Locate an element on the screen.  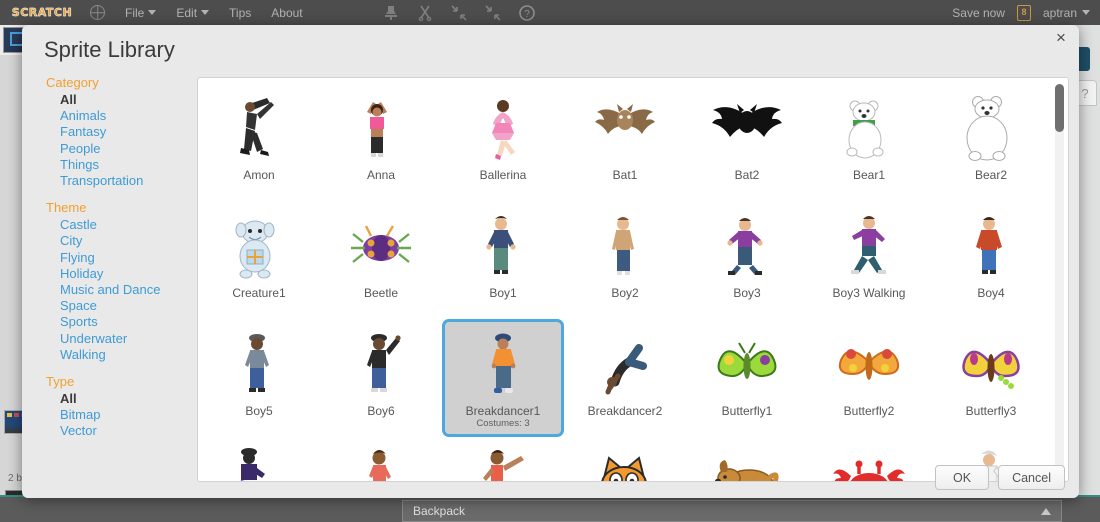
scissors-cut-icon is located at coordinates (425, 13).